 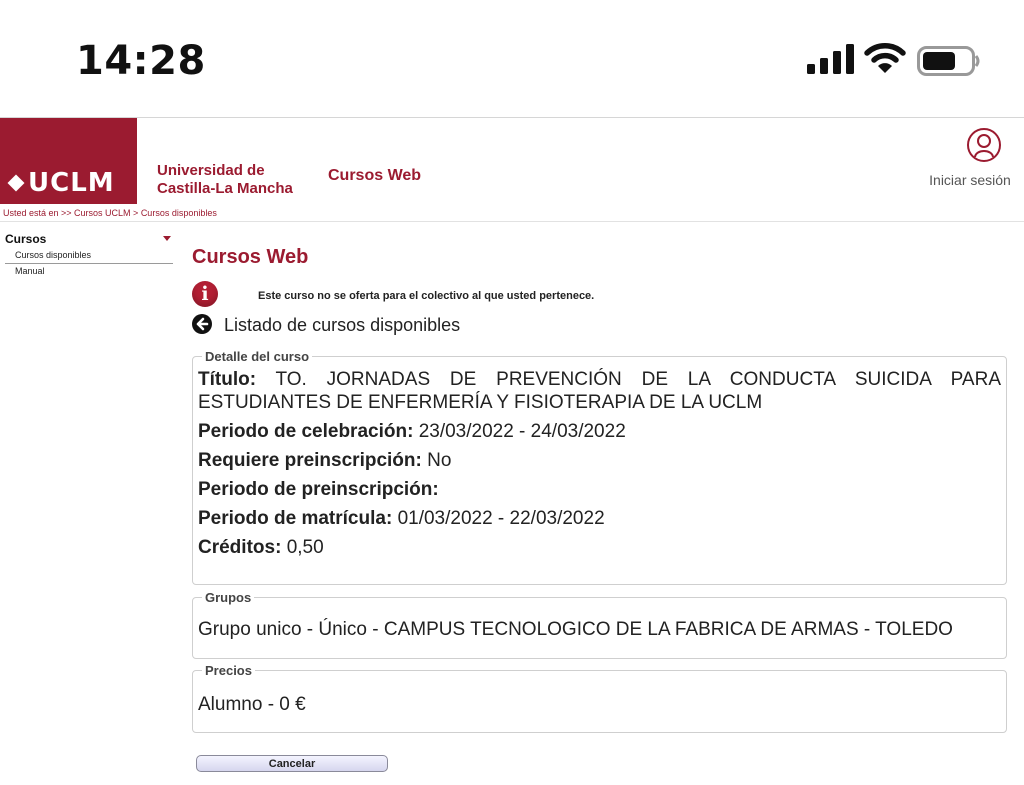 What do you see at coordinates (522, 431) in the screenshot?
I see `celebration-period-value: 23/03/2022 - 24/03/2022` at bounding box center [522, 431].